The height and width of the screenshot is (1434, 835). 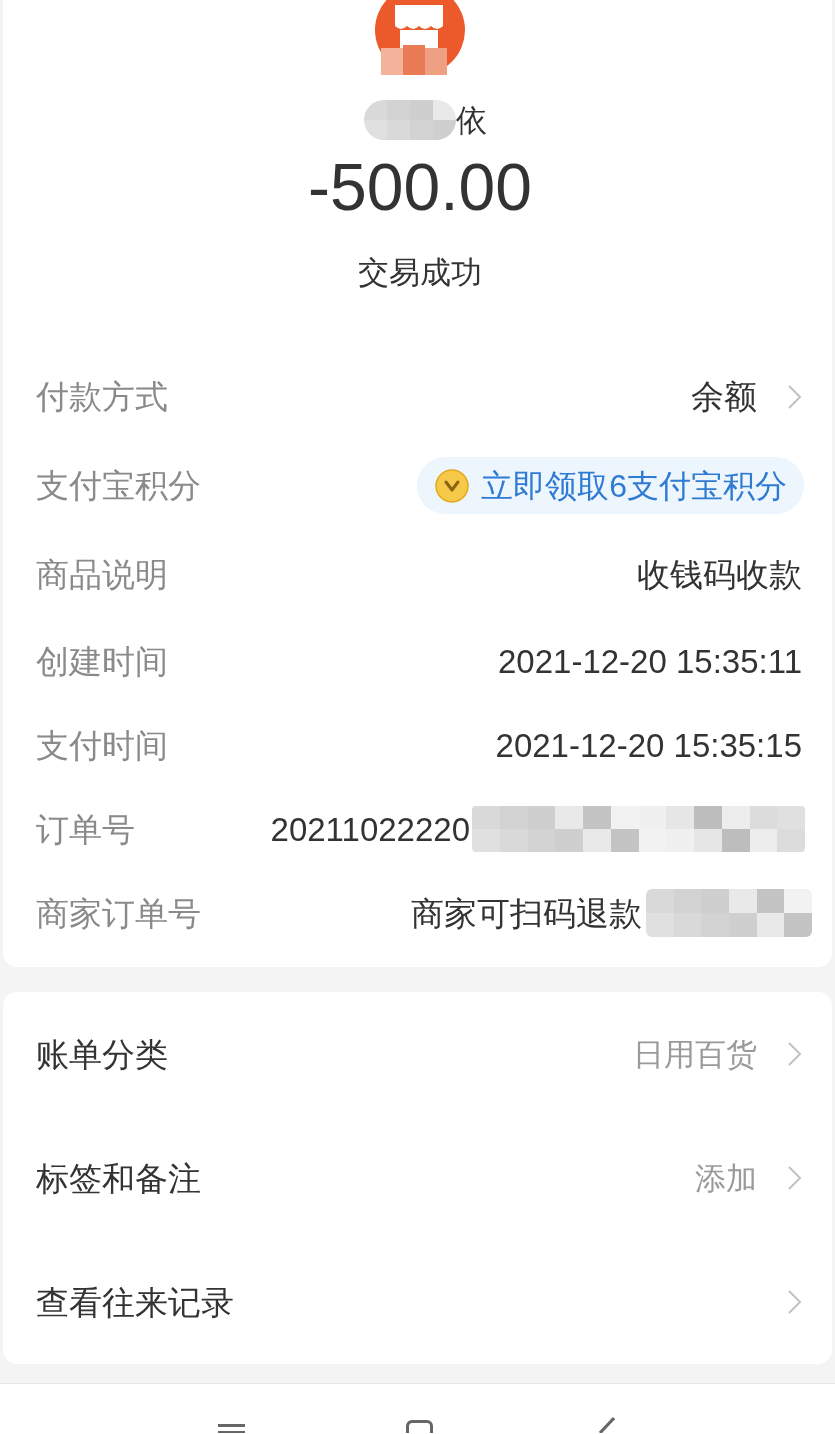 I want to click on row-label: 支付宝积分, so click(x=118, y=485).